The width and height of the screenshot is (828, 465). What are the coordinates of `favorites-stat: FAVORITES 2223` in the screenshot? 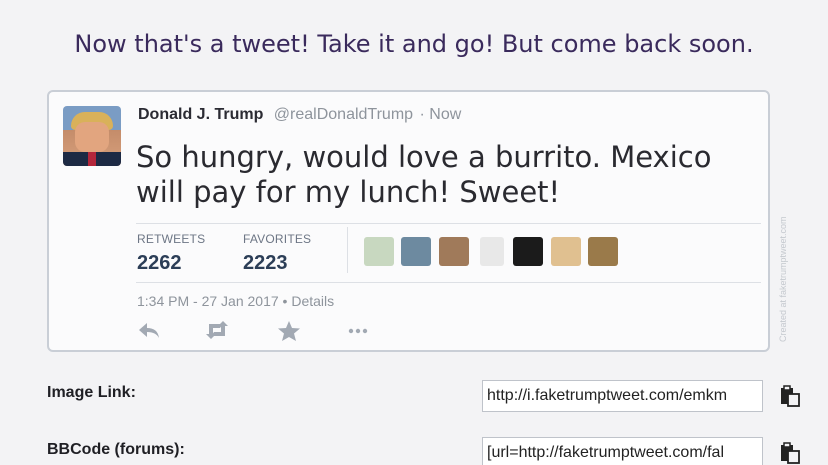 It's located at (277, 253).